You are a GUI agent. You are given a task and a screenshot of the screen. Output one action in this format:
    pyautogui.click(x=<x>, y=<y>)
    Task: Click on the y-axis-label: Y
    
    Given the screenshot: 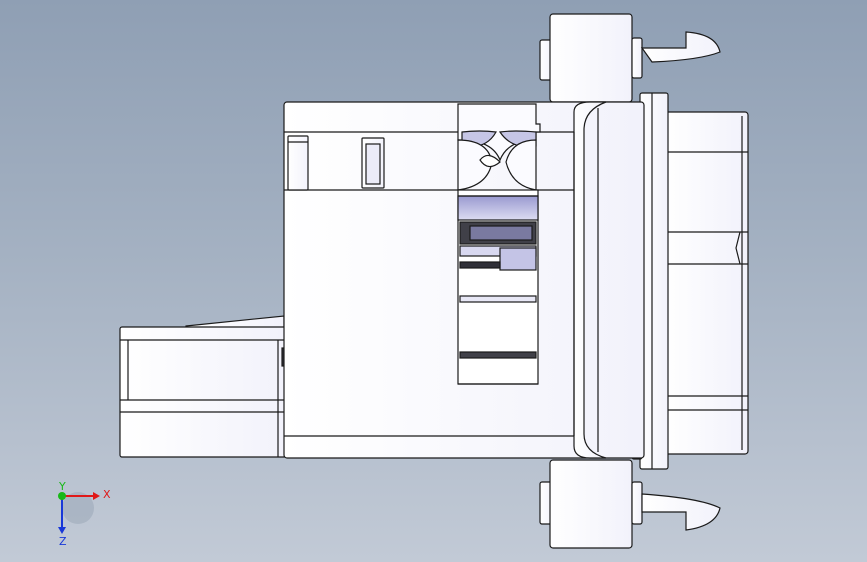 What is the action you would take?
    pyautogui.click(x=62, y=486)
    